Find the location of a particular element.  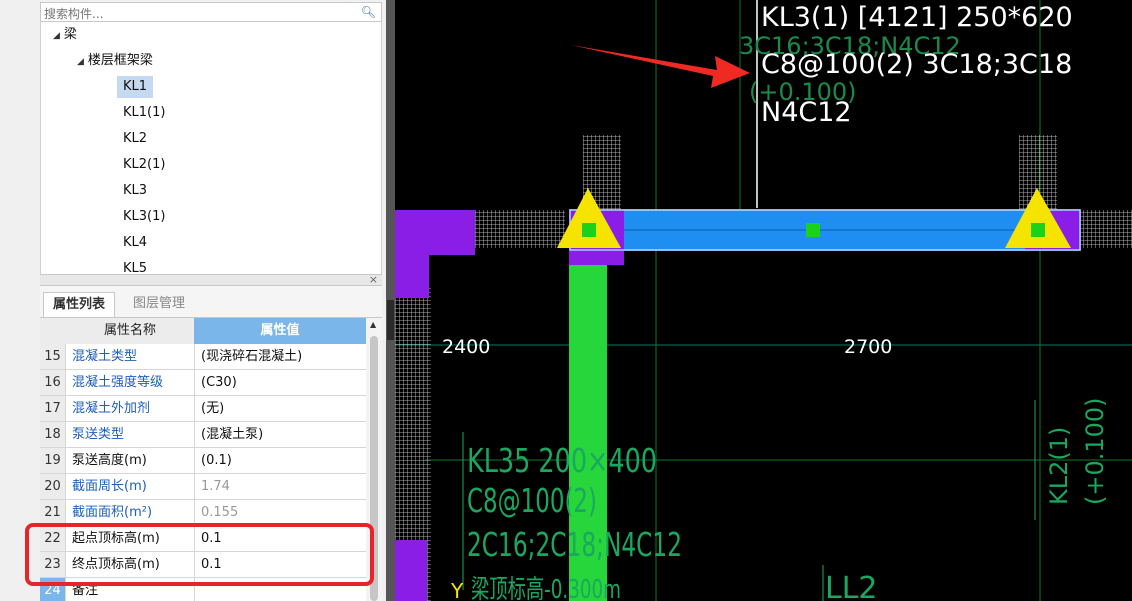

column-purple is located at coordinates (411, 570).